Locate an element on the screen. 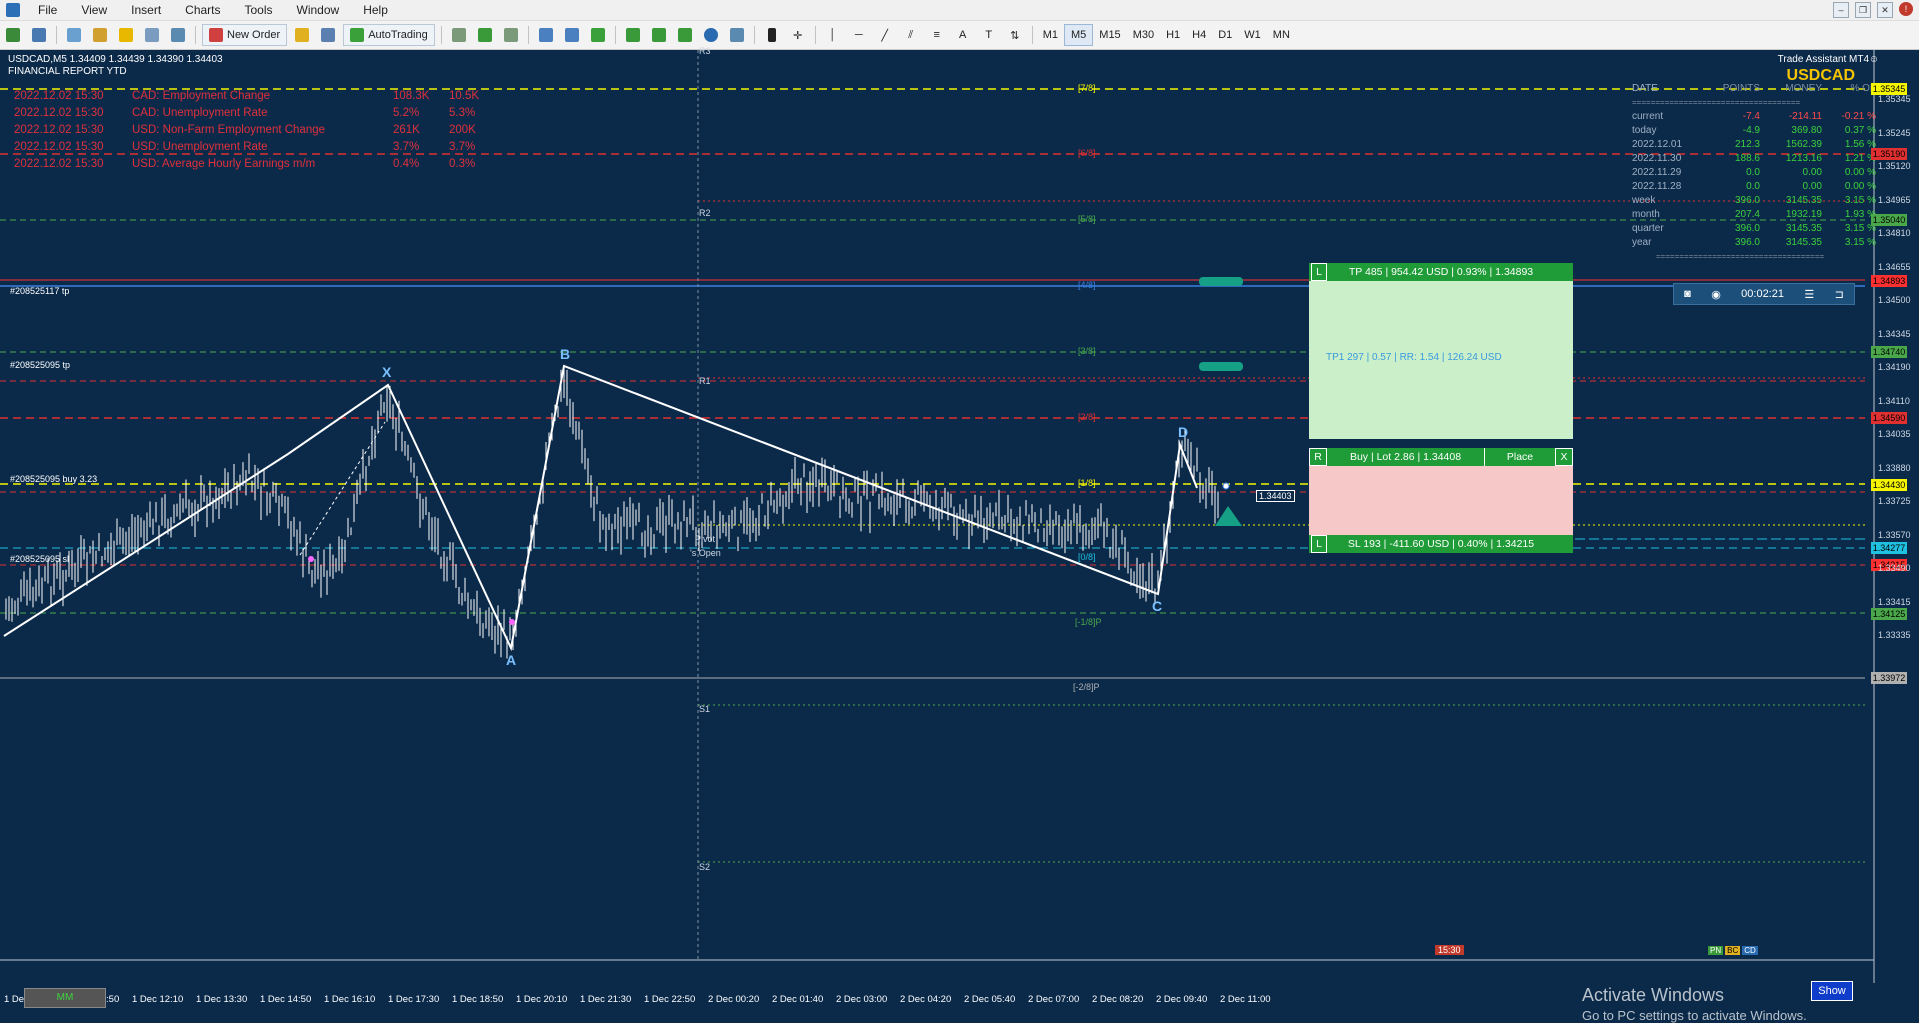  pattern-point-b: B is located at coordinates (565, 354).